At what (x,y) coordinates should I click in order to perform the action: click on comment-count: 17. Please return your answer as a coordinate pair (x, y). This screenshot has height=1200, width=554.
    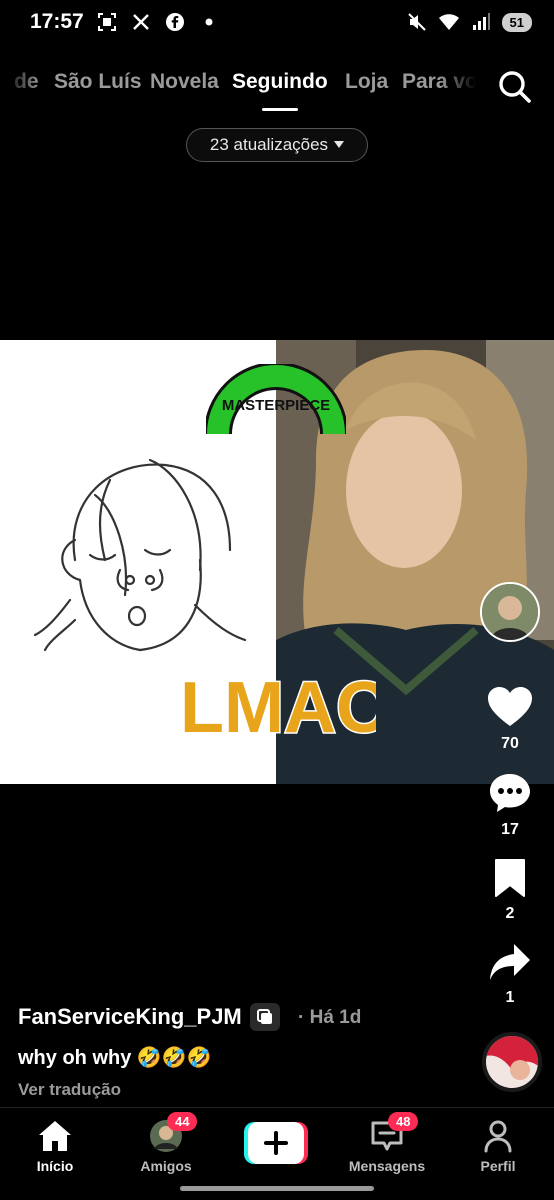
    Looking at the image, I should click on (510, 829).